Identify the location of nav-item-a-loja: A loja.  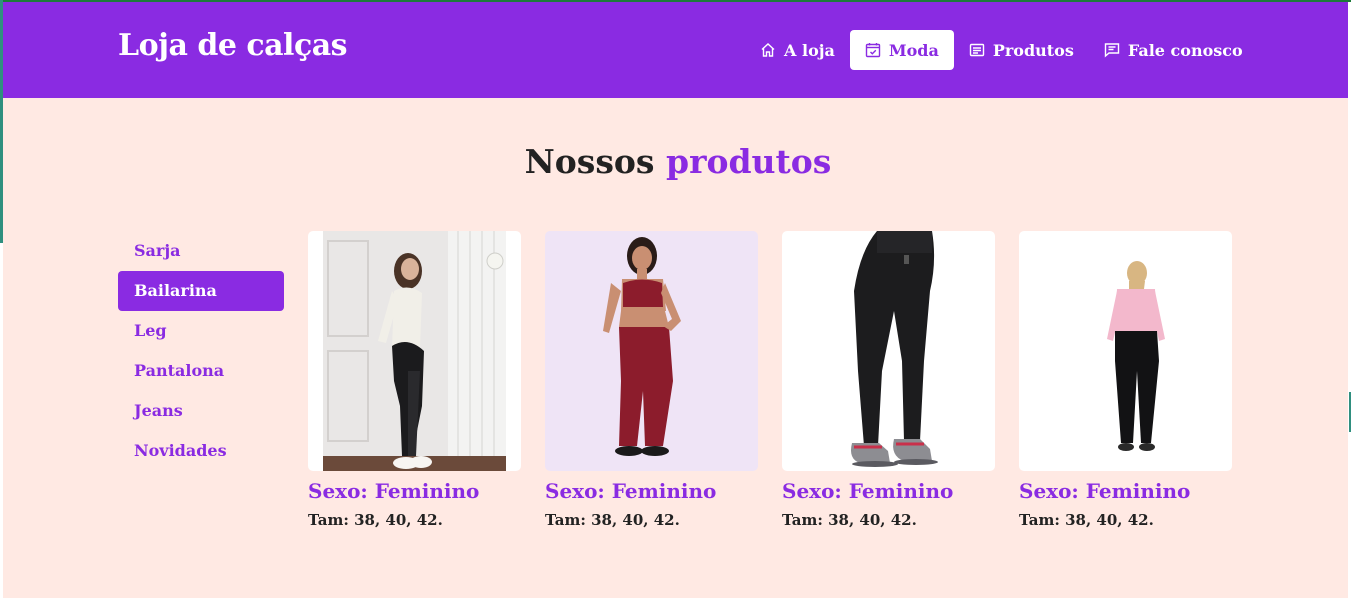
(797, 50).